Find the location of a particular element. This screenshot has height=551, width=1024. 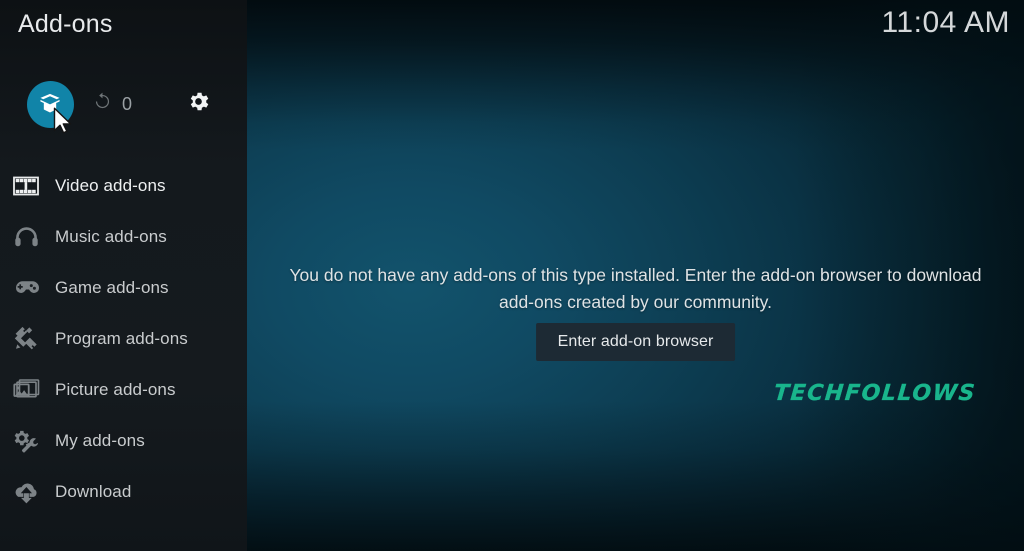

gear-icon is located at coordinates (198, 104).